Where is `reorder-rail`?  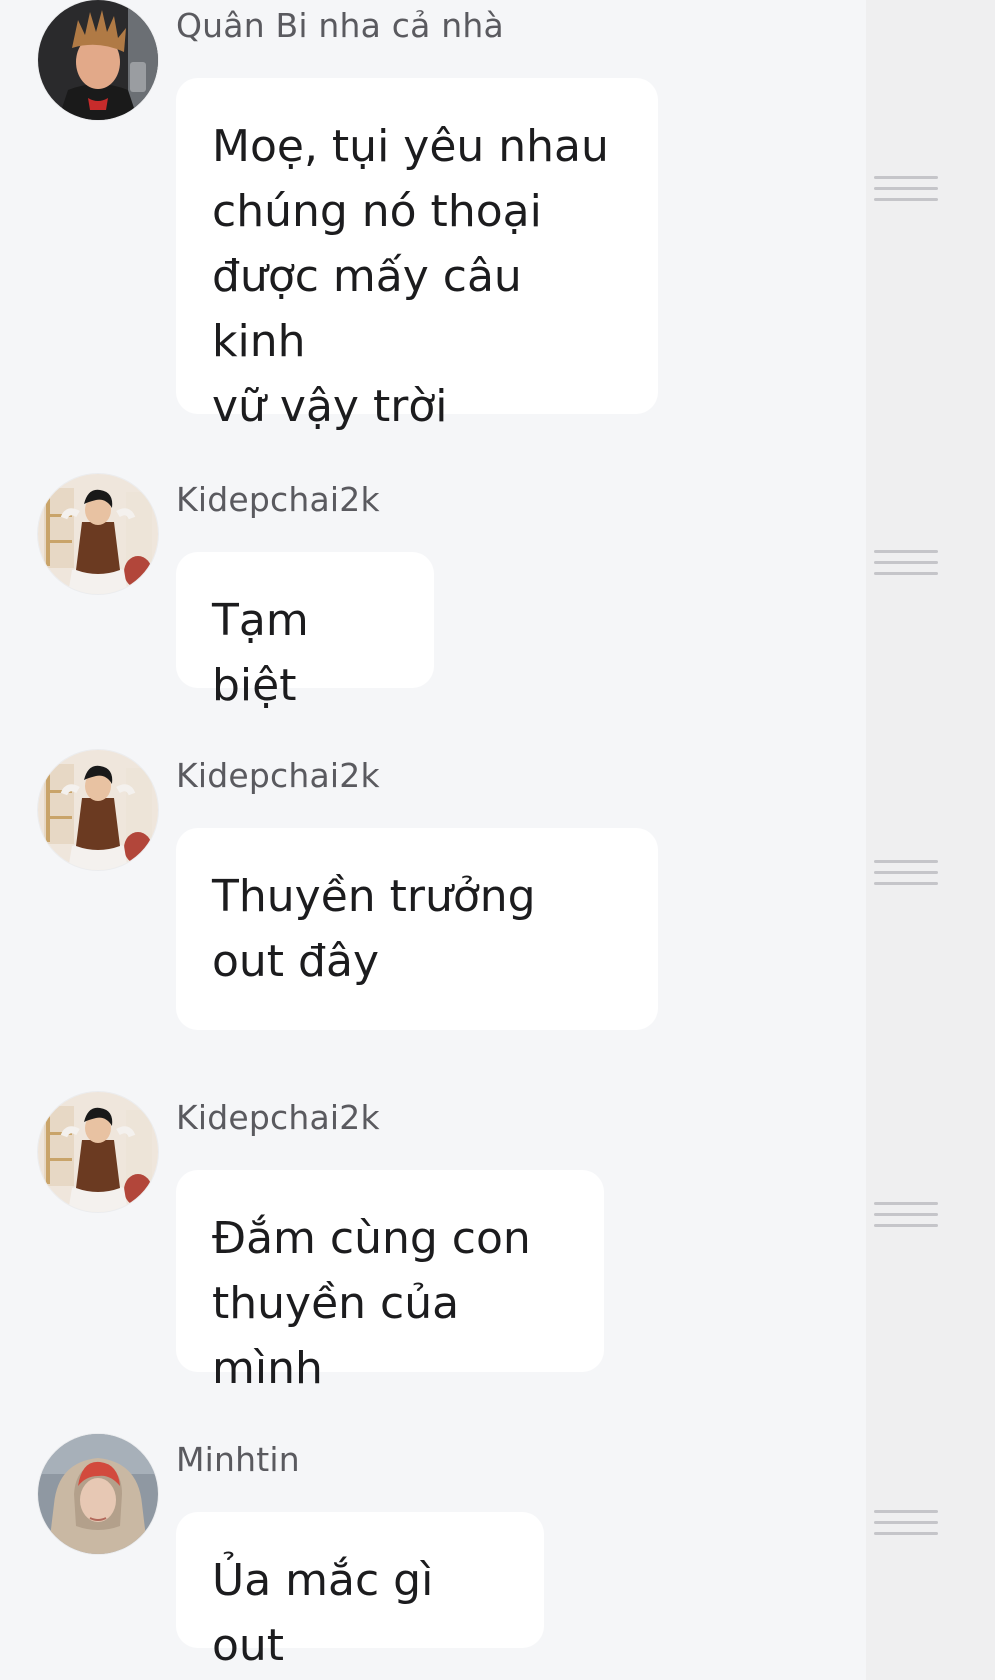 reorder-rail is located at coordinates (930, 840).